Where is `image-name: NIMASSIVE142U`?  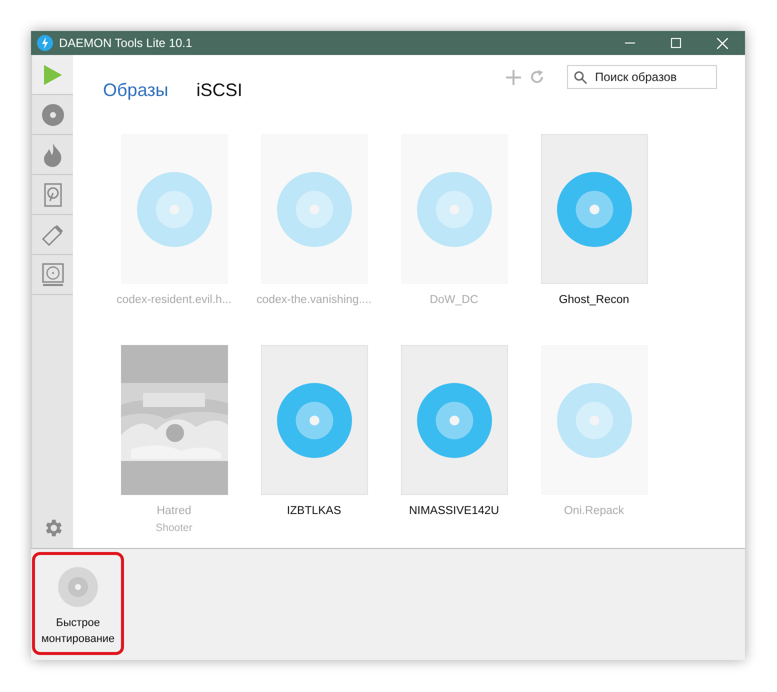
image-name: NIMASSIVE142U is located at coordinates (454, 512).